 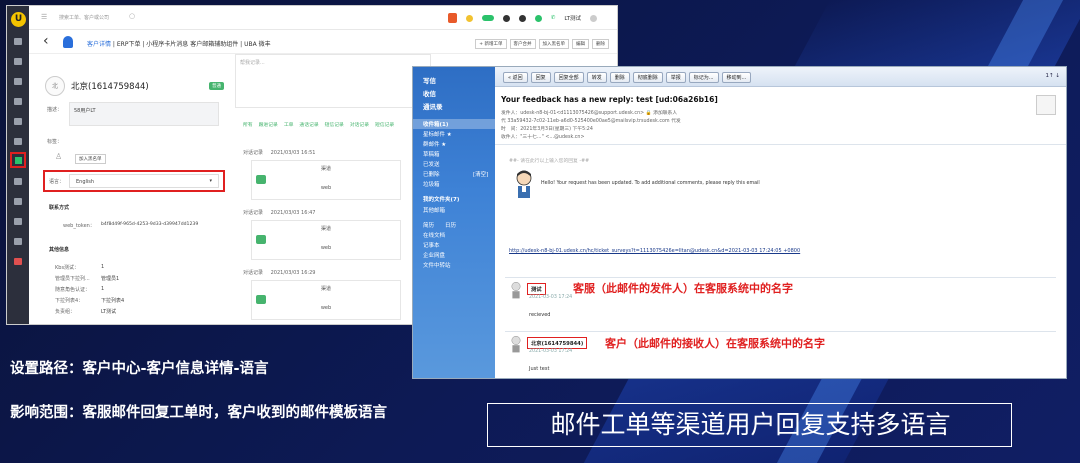 I want to click on phone-icon, so click(x=18, y=81).